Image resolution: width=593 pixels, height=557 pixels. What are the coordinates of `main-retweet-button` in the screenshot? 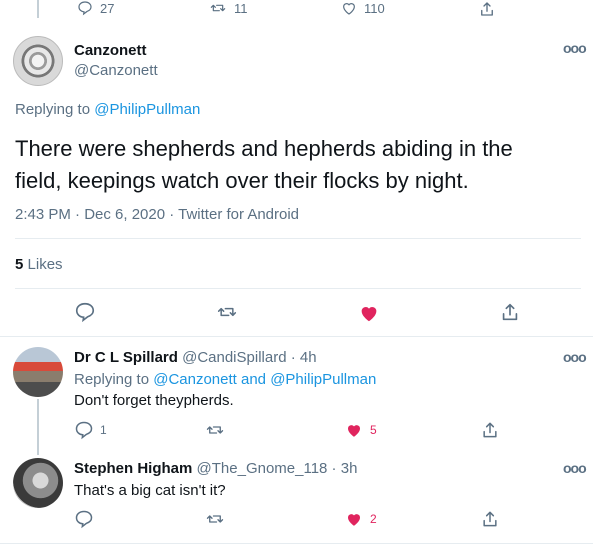 It's located at (227, 312).